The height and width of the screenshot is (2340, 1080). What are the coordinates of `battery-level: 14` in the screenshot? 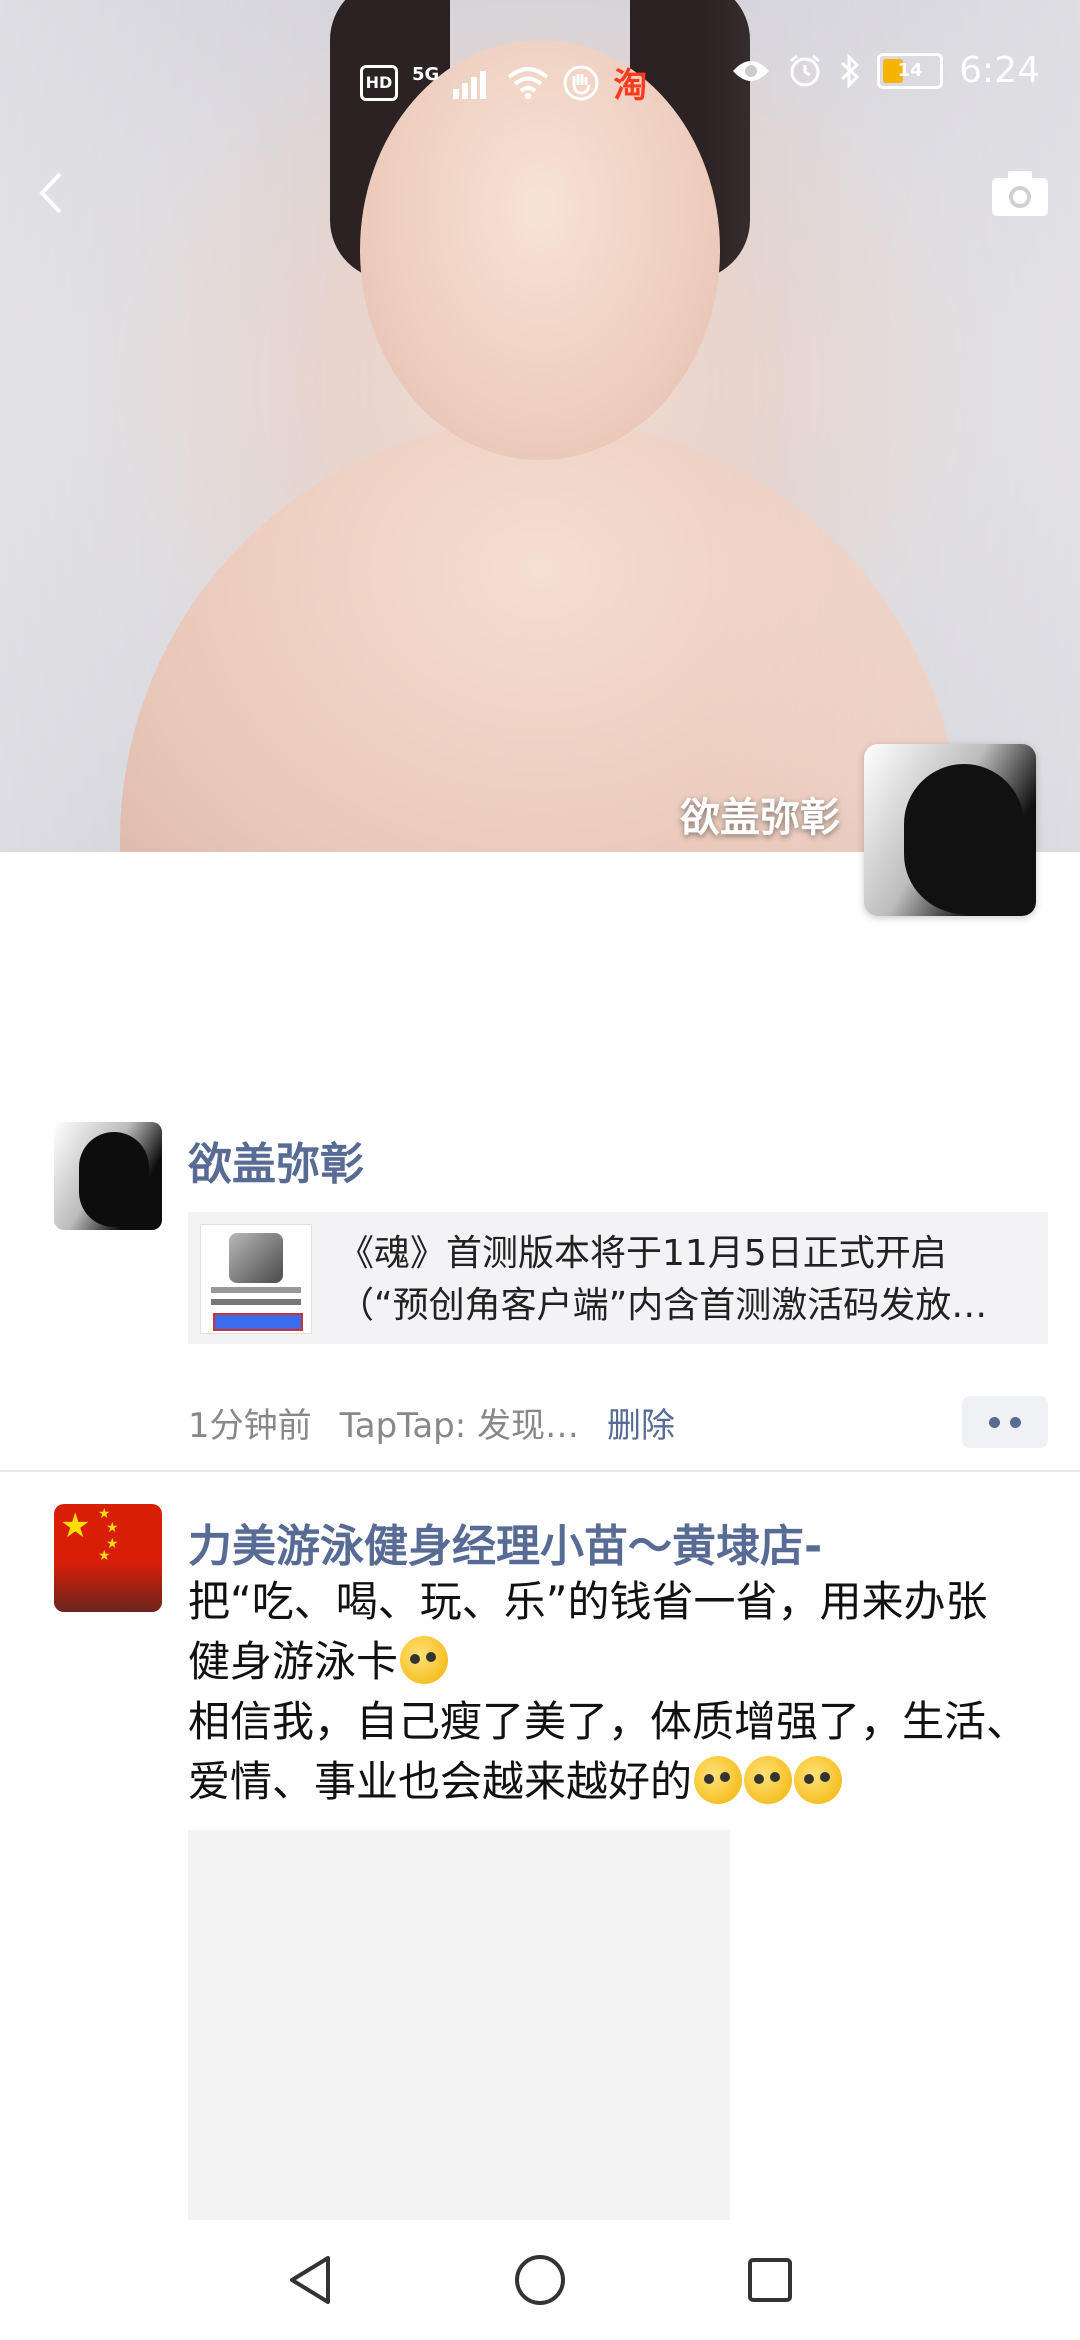 It's located at (910, 70).